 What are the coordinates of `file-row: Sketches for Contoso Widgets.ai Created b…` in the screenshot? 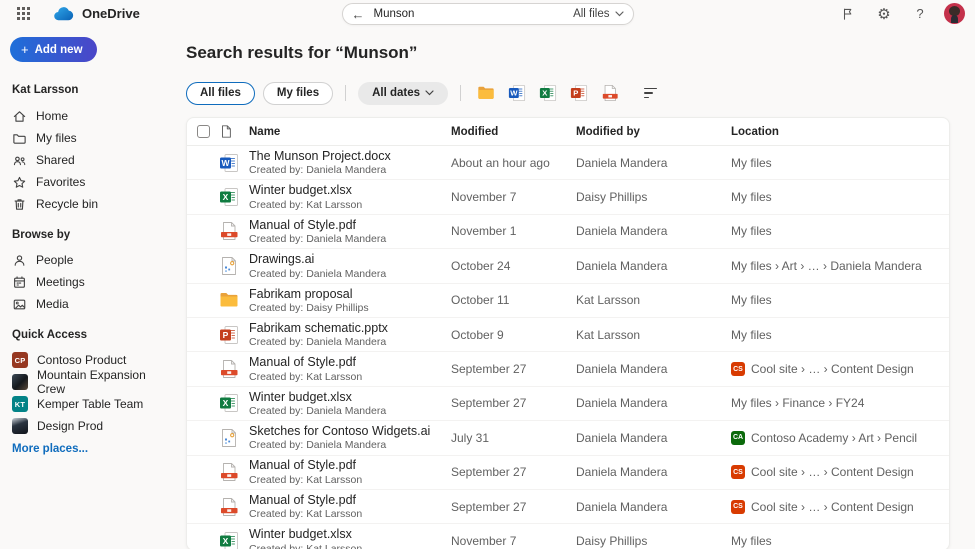 It's located at (568, 438).